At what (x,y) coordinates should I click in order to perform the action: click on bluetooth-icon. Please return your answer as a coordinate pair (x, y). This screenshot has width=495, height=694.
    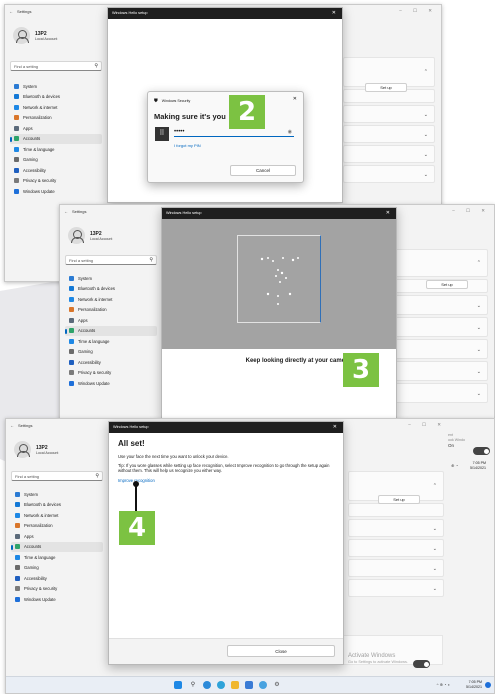
    Looking at the image, I should click on (71, 289).